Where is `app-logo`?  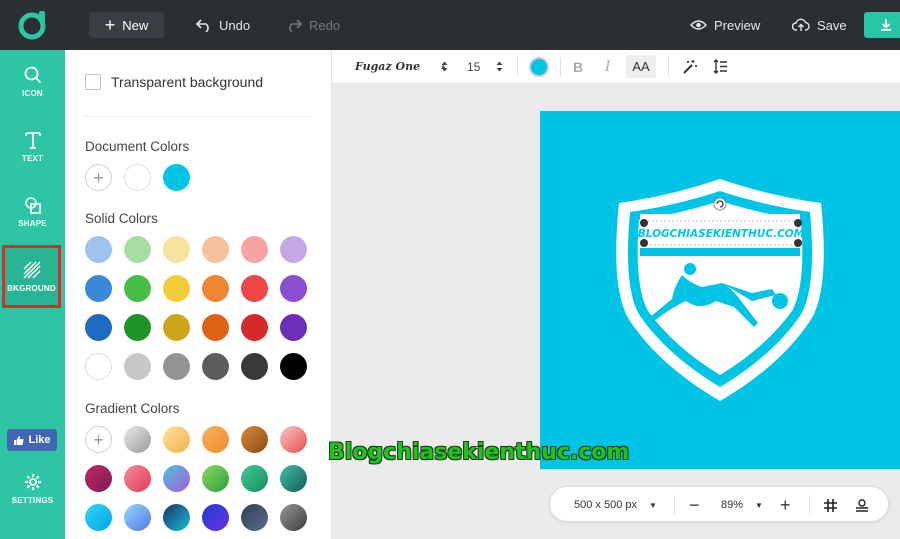 app-logo is located at coordinates (32, 25).